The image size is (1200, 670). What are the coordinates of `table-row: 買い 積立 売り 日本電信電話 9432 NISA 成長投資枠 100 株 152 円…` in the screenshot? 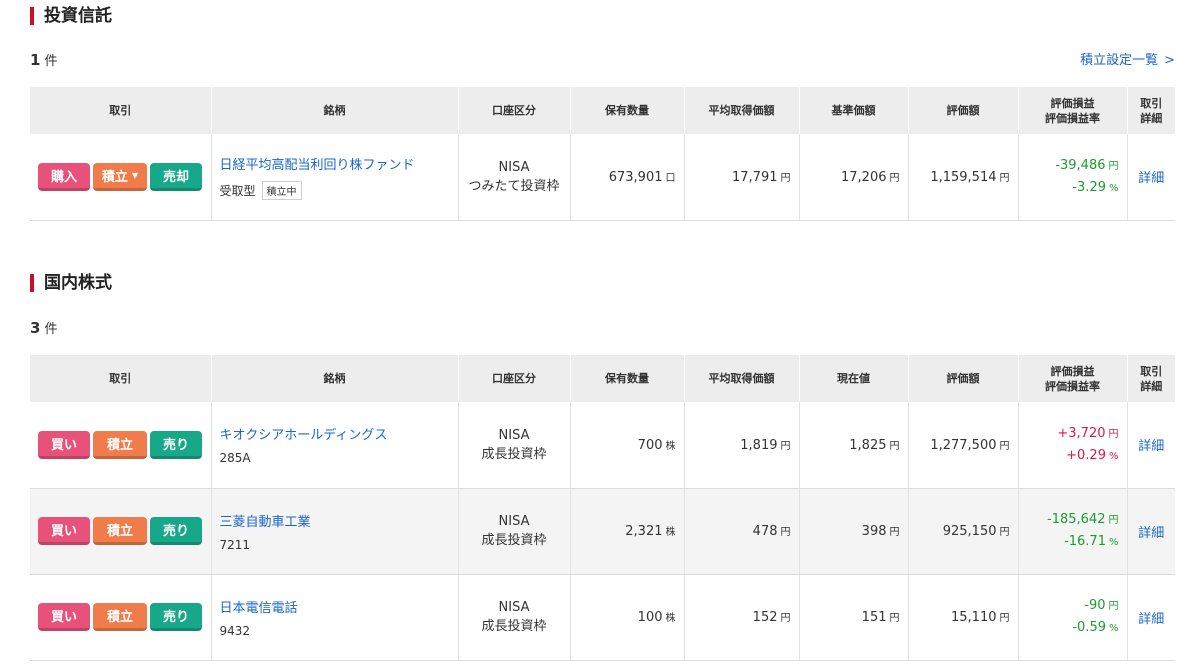 It's located at (602, 617).